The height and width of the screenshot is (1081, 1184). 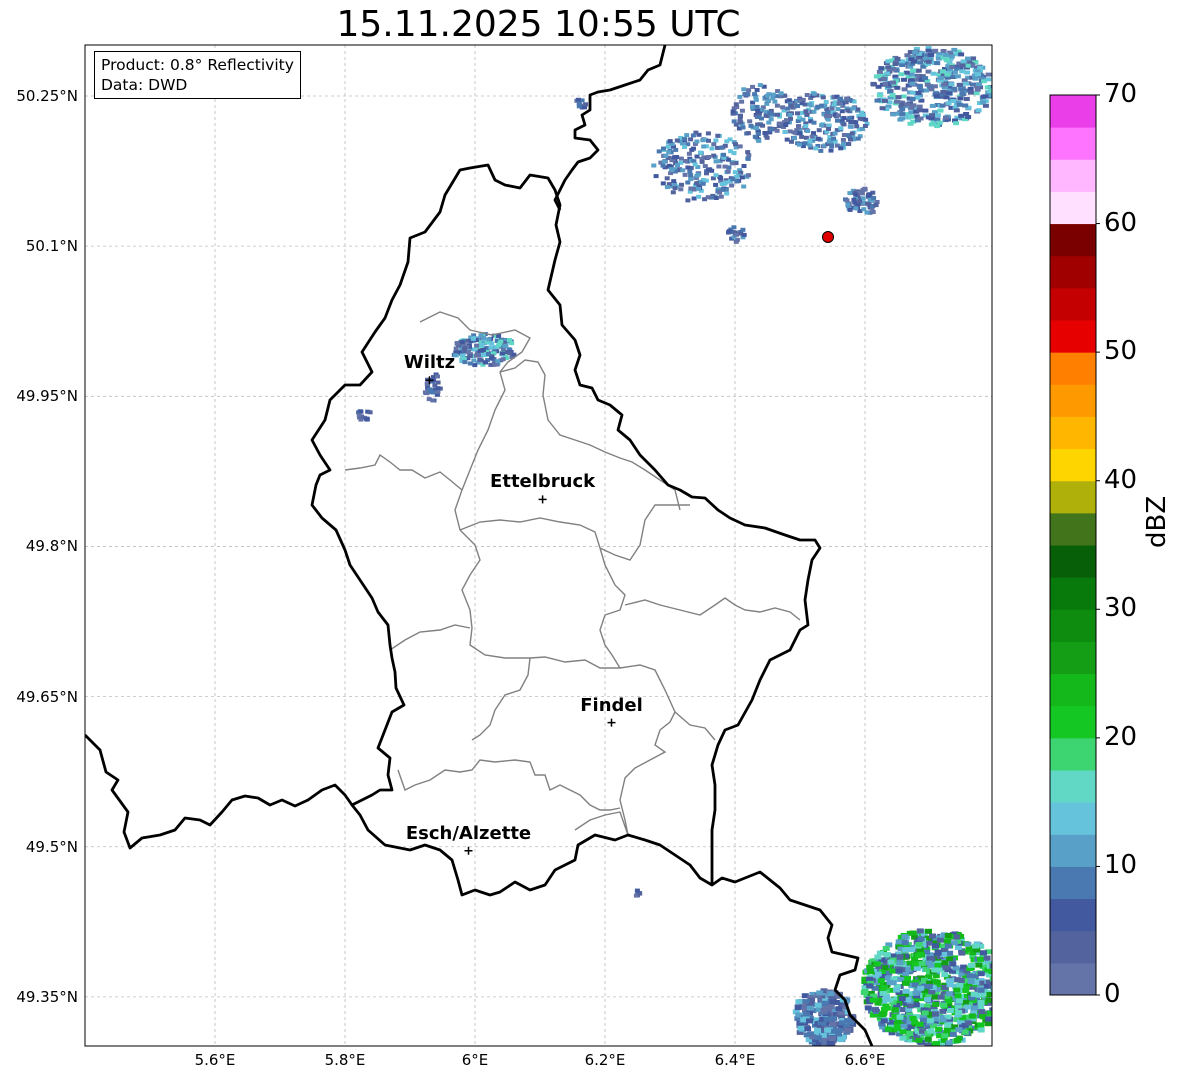 I want to click on city-label: Findel, so click(x=611, y=705).